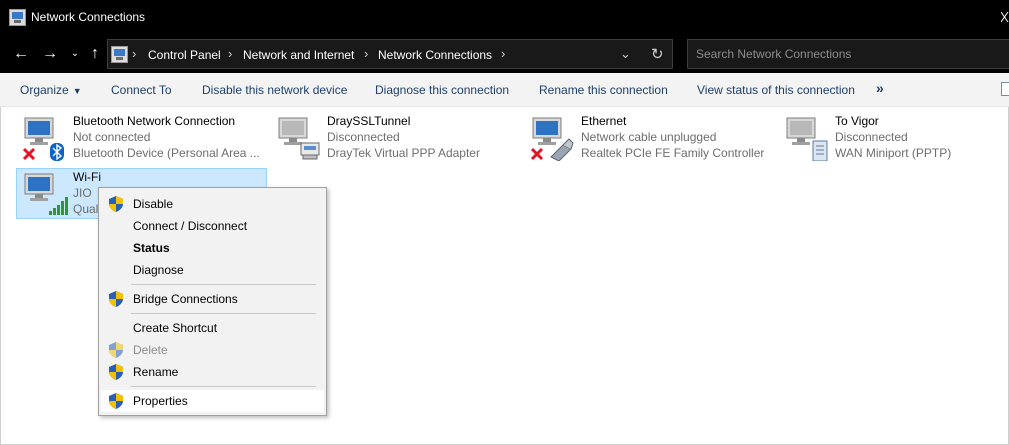  What do you see at coordinates (1005, 89) in the screenshot?
I see `change-view-icon` at bounding box center [1005, 89].